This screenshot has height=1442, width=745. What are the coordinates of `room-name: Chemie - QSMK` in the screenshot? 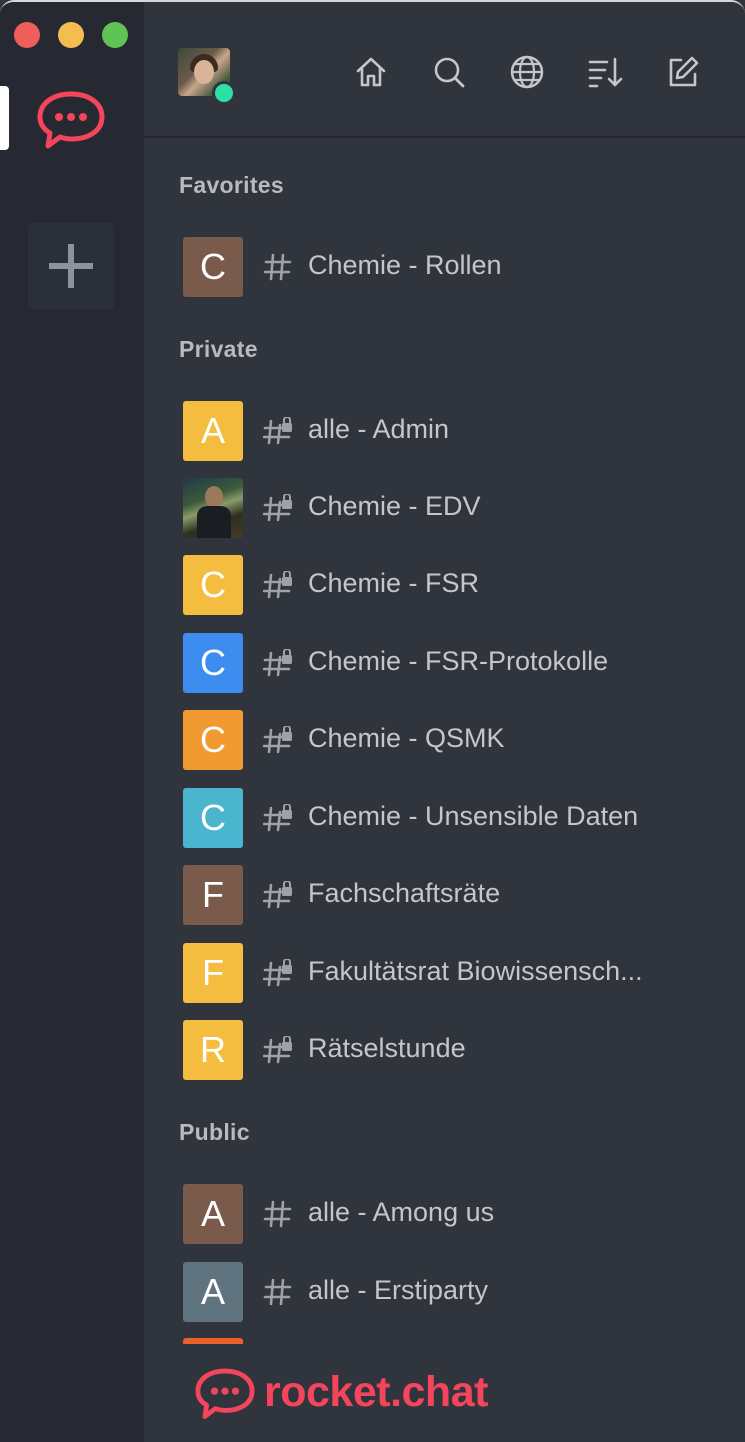 It's located at (406, 738).